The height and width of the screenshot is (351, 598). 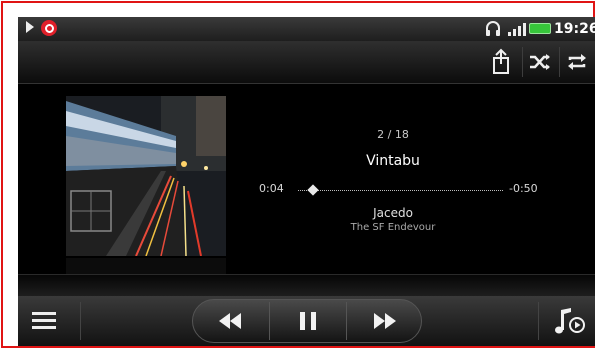 I want to click on battery-icon, so click(x=540, y=28).